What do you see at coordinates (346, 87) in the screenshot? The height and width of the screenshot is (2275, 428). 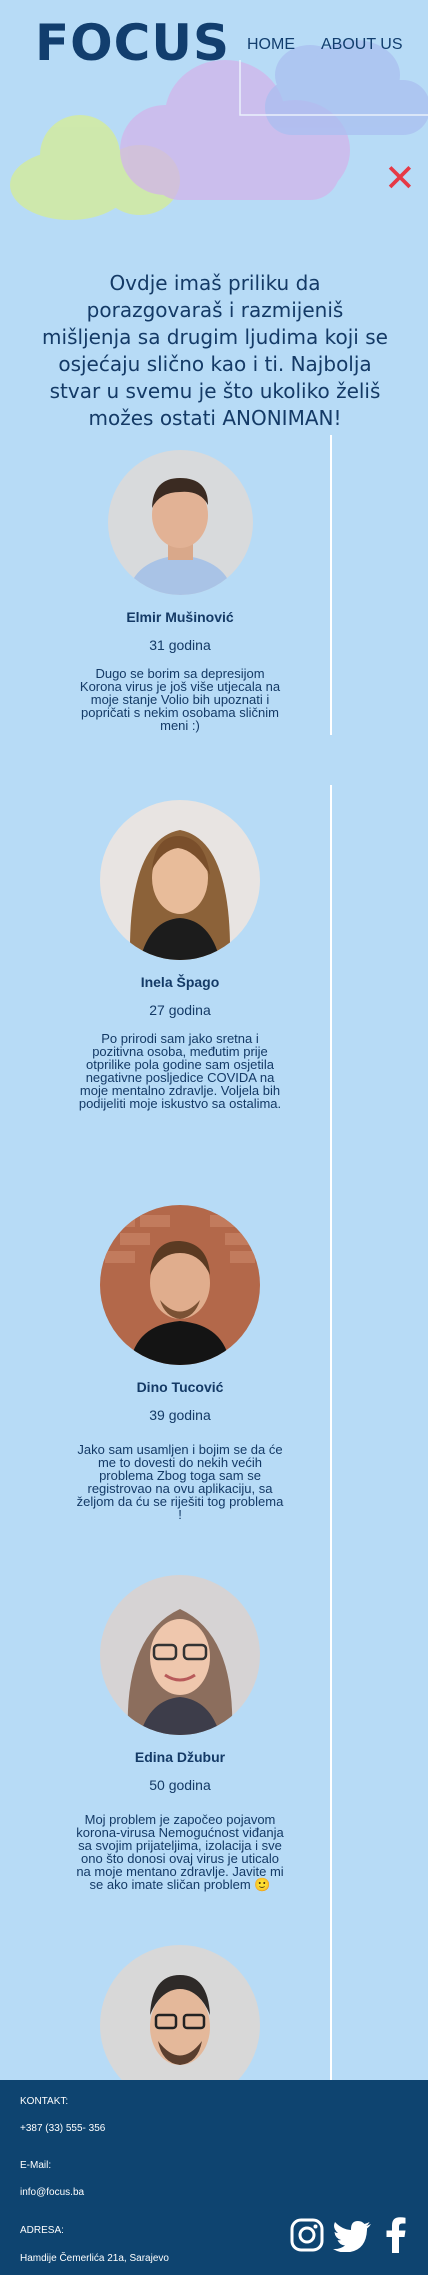 I see `blue-cloud` at bounding box center [346, 87].